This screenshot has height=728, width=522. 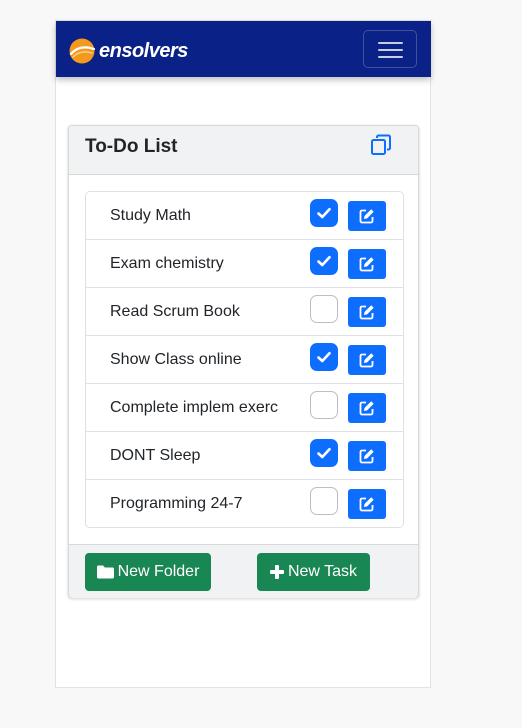 I want to click on new-task-button: New Task, so click(x=313, y=572).